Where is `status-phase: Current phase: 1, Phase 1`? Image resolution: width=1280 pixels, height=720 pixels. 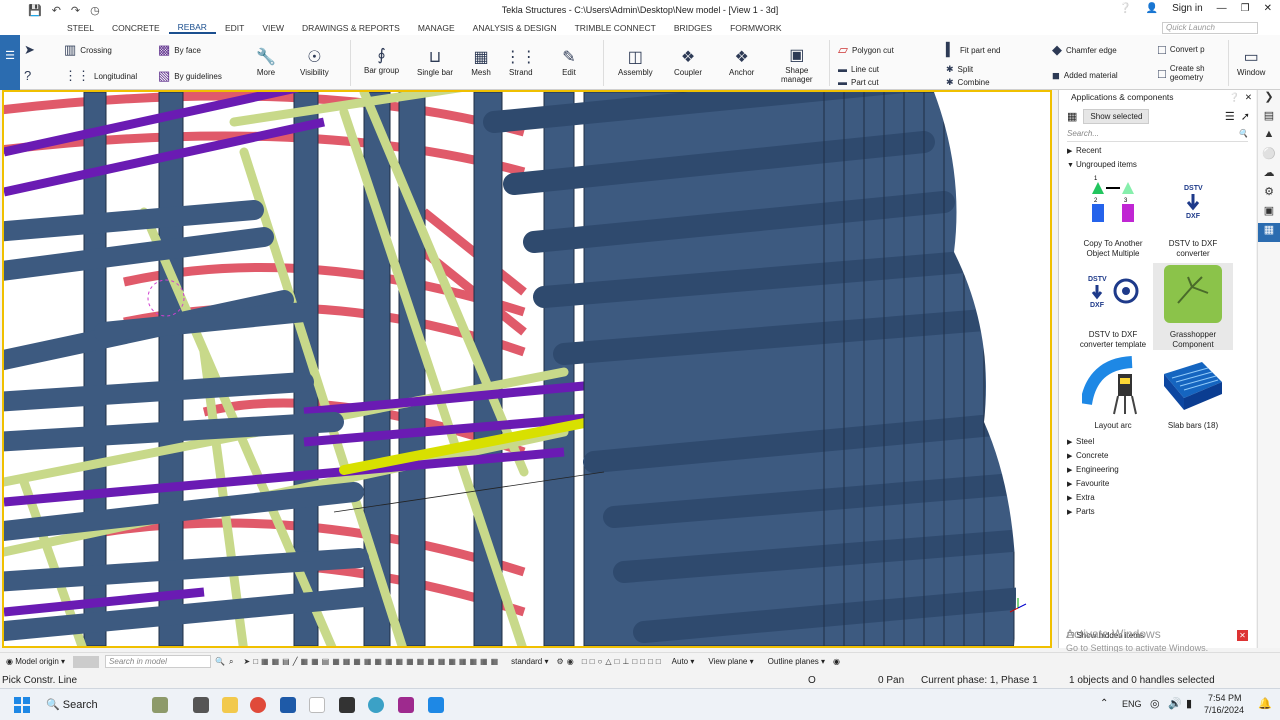 status-phase: Current phase: 1, Phase 1 is located at coordinates (979, 680).